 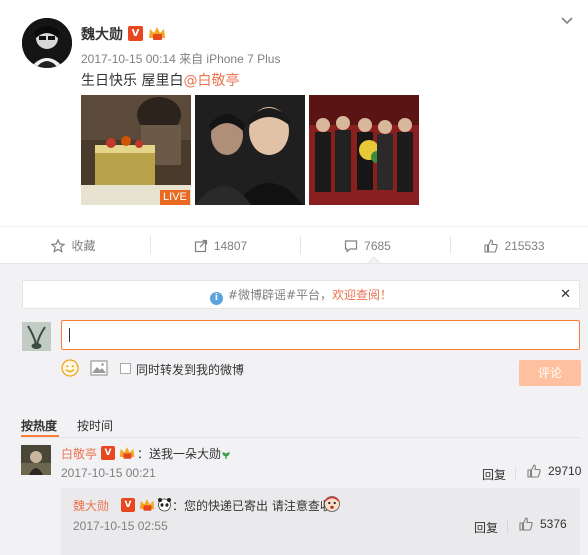 I want to click on repost-count: 14807, so click(x=230, y=245).